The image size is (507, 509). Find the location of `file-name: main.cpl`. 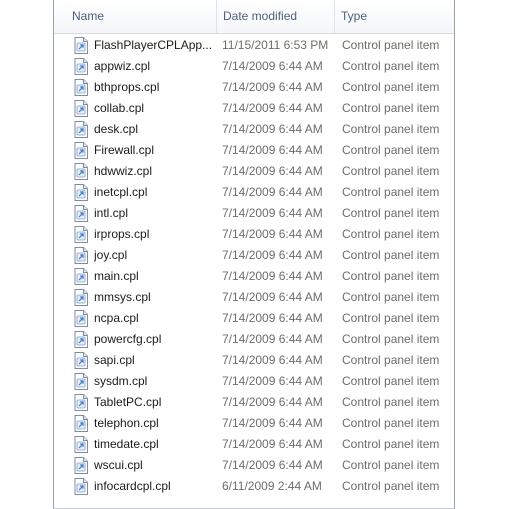

file-name: main.cpl is located at coordinates (116, 276).